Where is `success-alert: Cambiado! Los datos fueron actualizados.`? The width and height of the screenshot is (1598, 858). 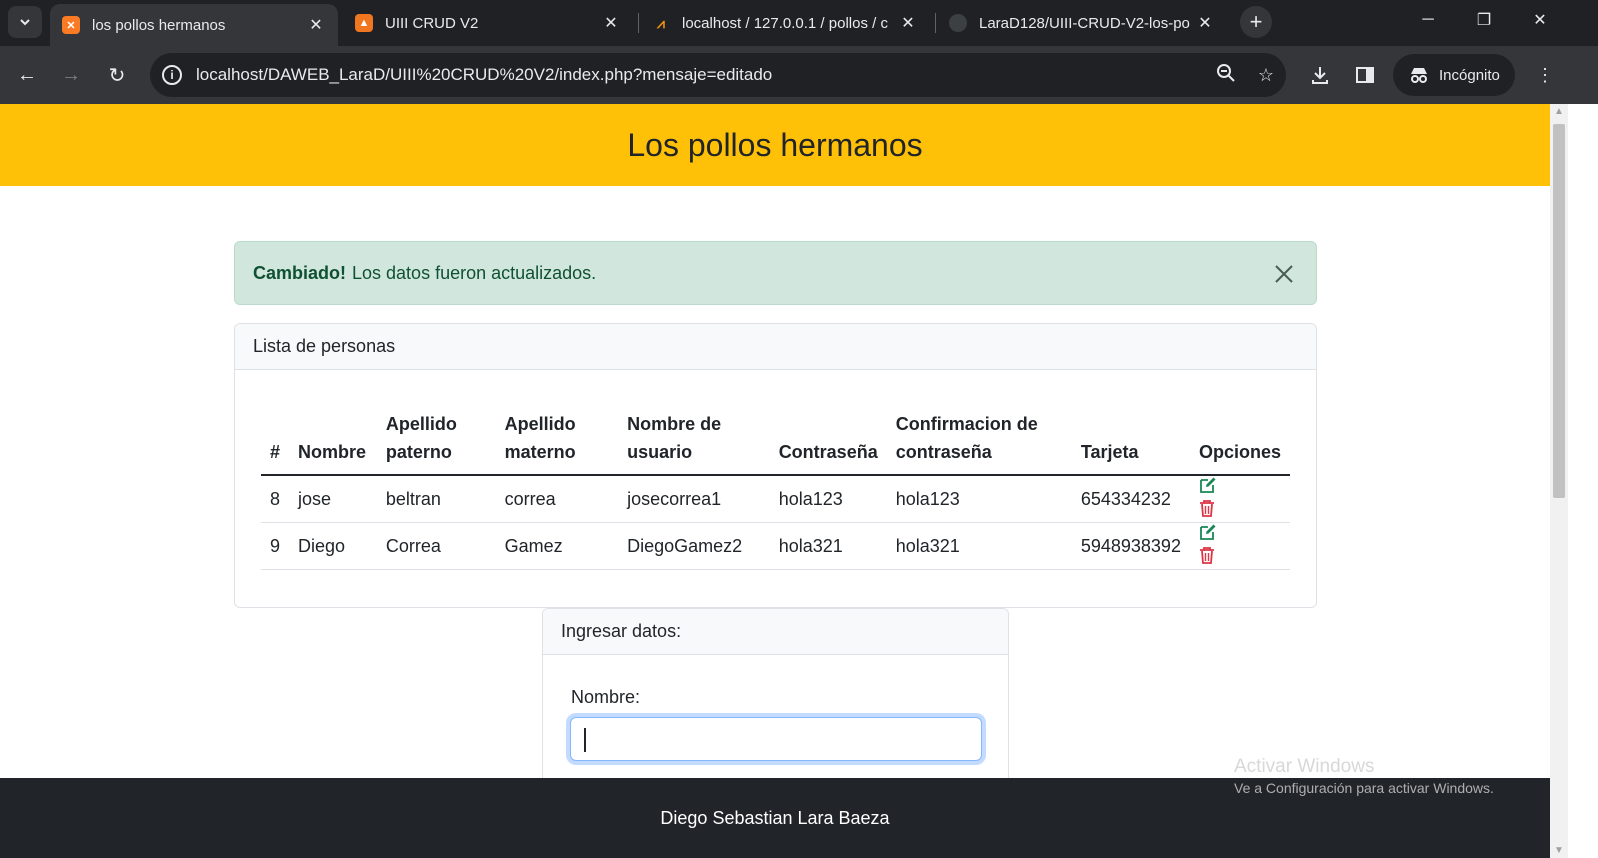
success-alert: Cambiado! Los datos fueron actualizados. is located at coordinates (775, 273).